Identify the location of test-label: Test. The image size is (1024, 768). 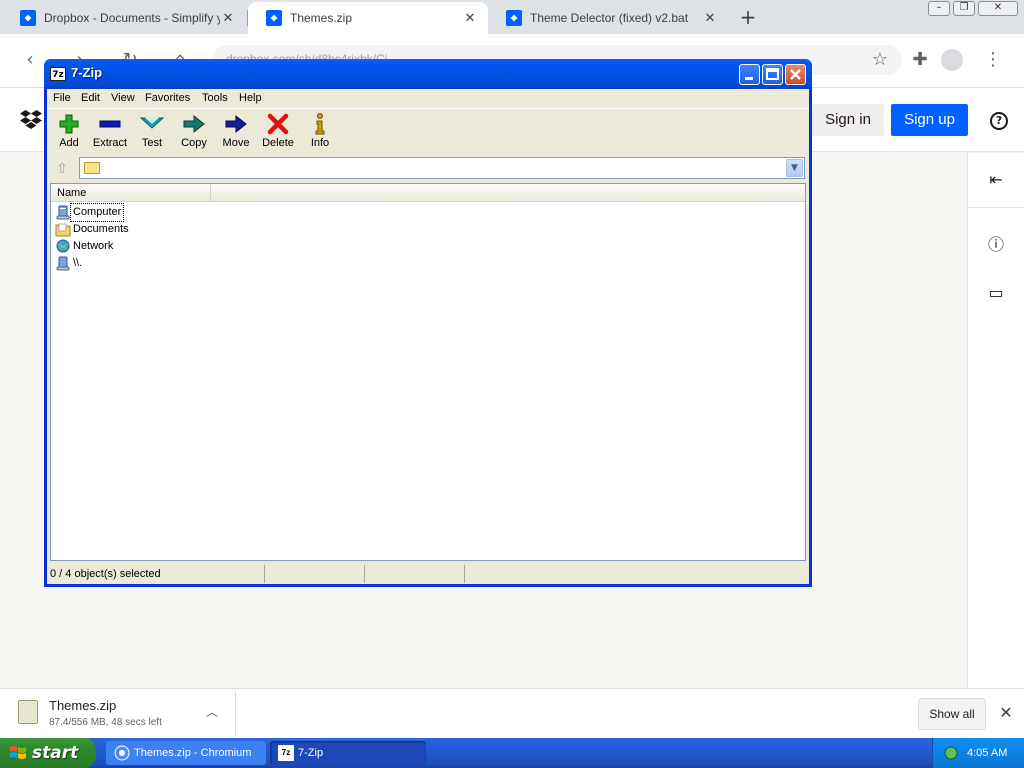
(152, 143).